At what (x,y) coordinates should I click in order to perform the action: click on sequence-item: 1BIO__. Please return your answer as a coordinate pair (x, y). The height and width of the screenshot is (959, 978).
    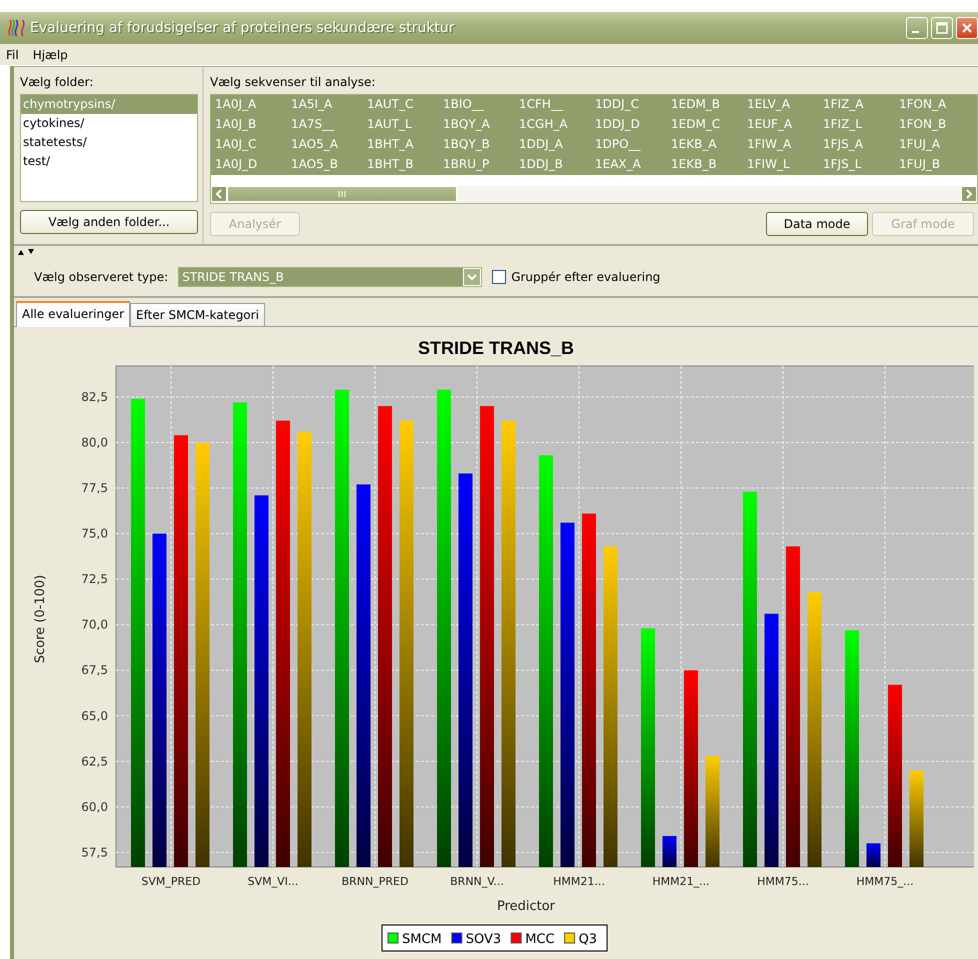
    Looking at the image, I should click on (477, 104).